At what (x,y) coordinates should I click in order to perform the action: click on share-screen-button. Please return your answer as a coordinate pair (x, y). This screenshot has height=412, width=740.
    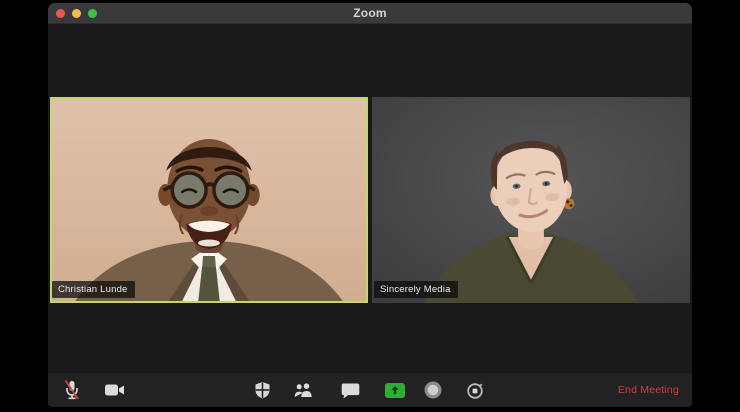
    Looking at the image, I should click on (395, 390).